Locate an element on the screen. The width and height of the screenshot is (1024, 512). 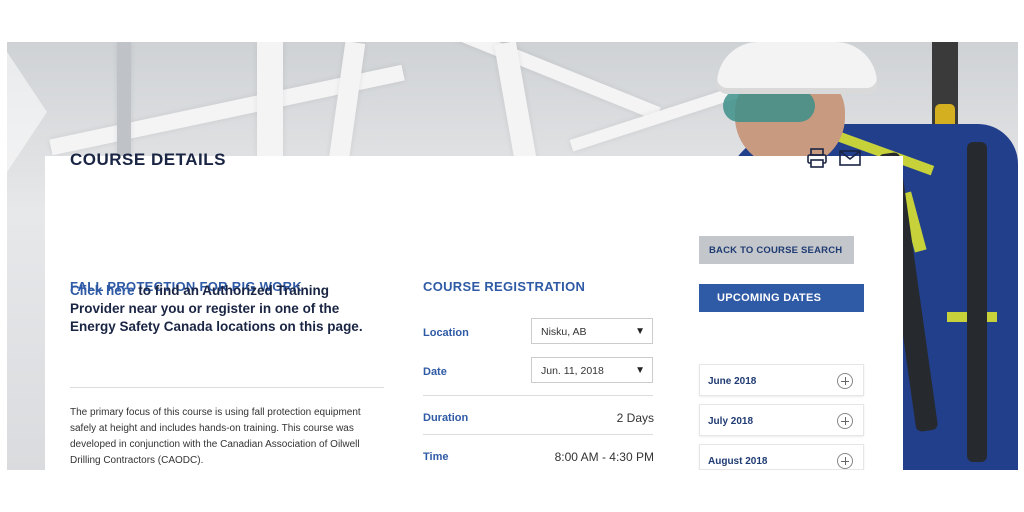
duration-value: 2 Days is located at coordinates (635, 418).